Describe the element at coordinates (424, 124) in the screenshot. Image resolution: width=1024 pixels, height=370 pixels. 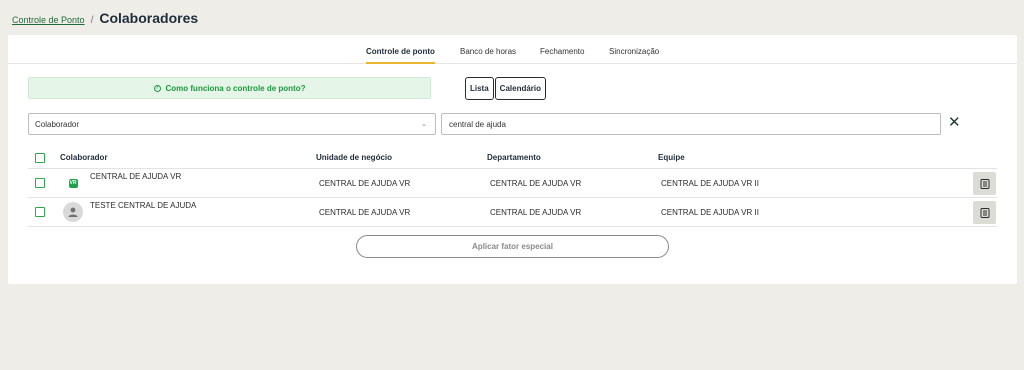
I see `chevron-down-icon: ⌄` at that location.